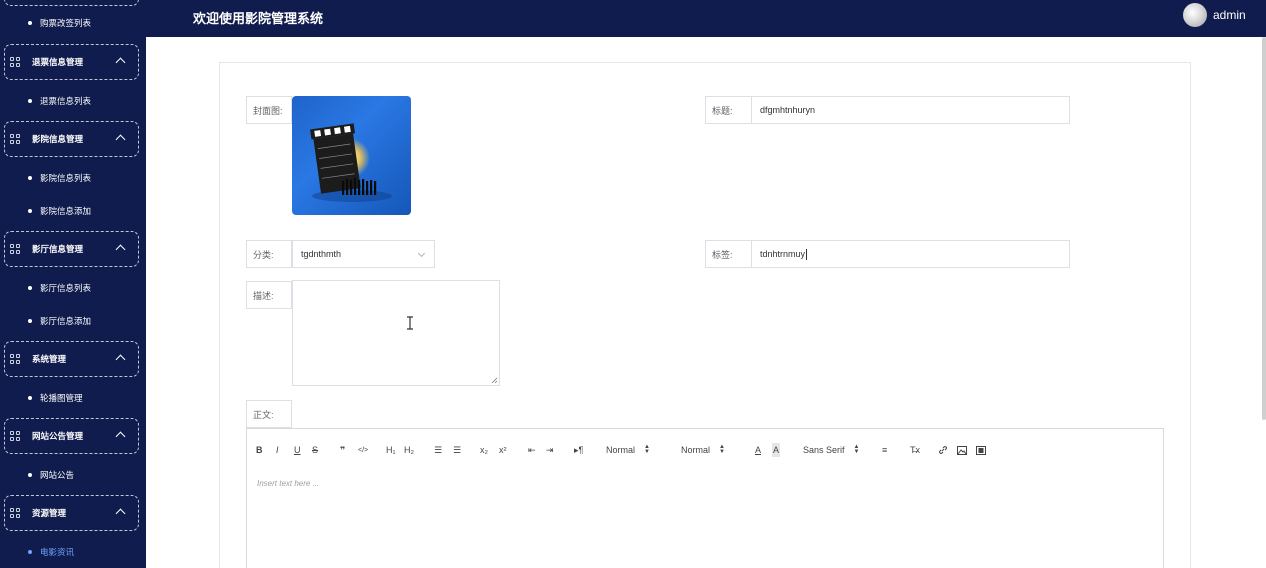 The height and width of the screenshot is (568, 1266). What do you see at coordinates (269, 295) in the screenshot?
I see `description-label: 描述:` at bounding box center [269, 295].